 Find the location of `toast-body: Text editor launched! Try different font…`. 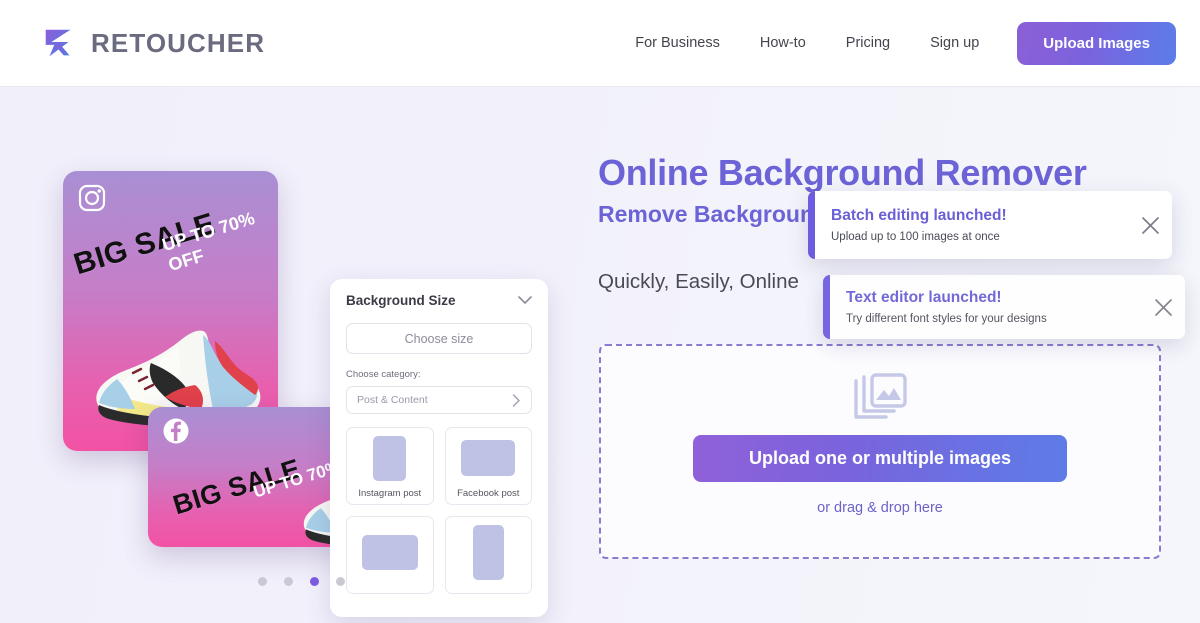

toast-body: Text editor launched! Try different font… is located at coordinates (985, 307).